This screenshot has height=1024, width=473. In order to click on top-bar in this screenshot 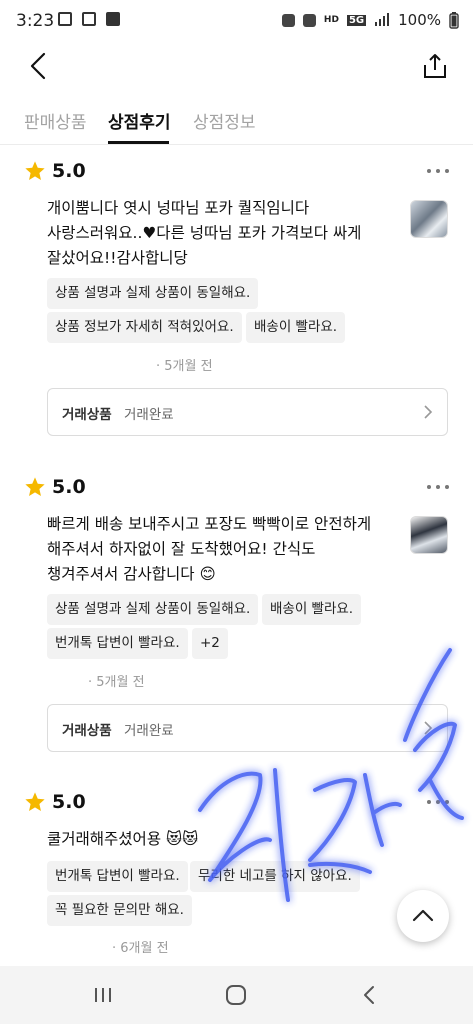, I will do `click(236, 68)`.